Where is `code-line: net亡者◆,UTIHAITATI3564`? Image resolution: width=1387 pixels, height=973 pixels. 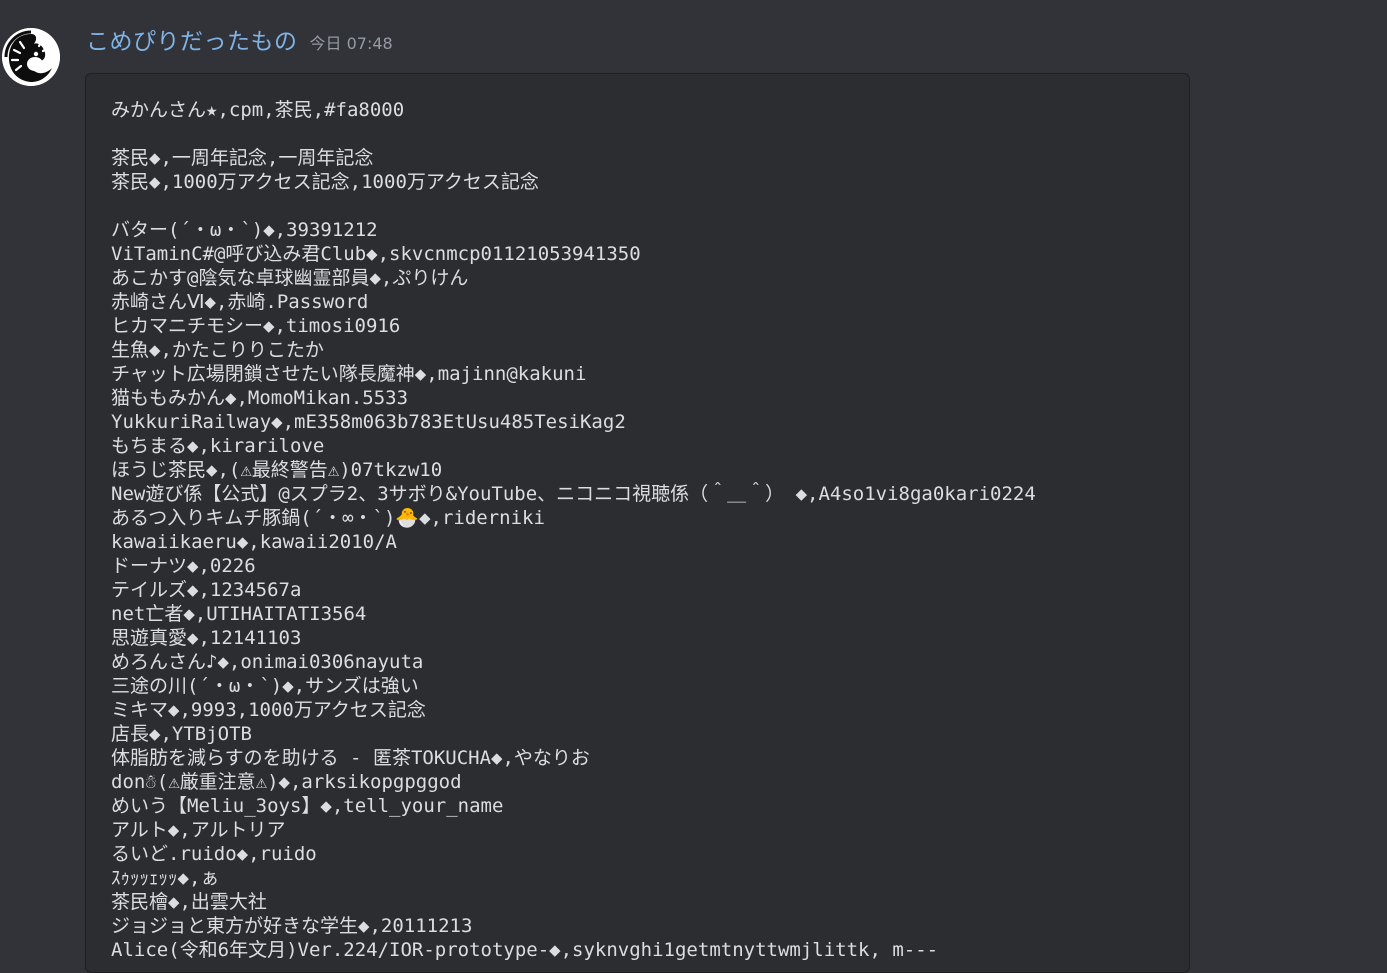 code-line: net亡者◆,UTIHAITATI3564 is located at coordinates (239, 614).